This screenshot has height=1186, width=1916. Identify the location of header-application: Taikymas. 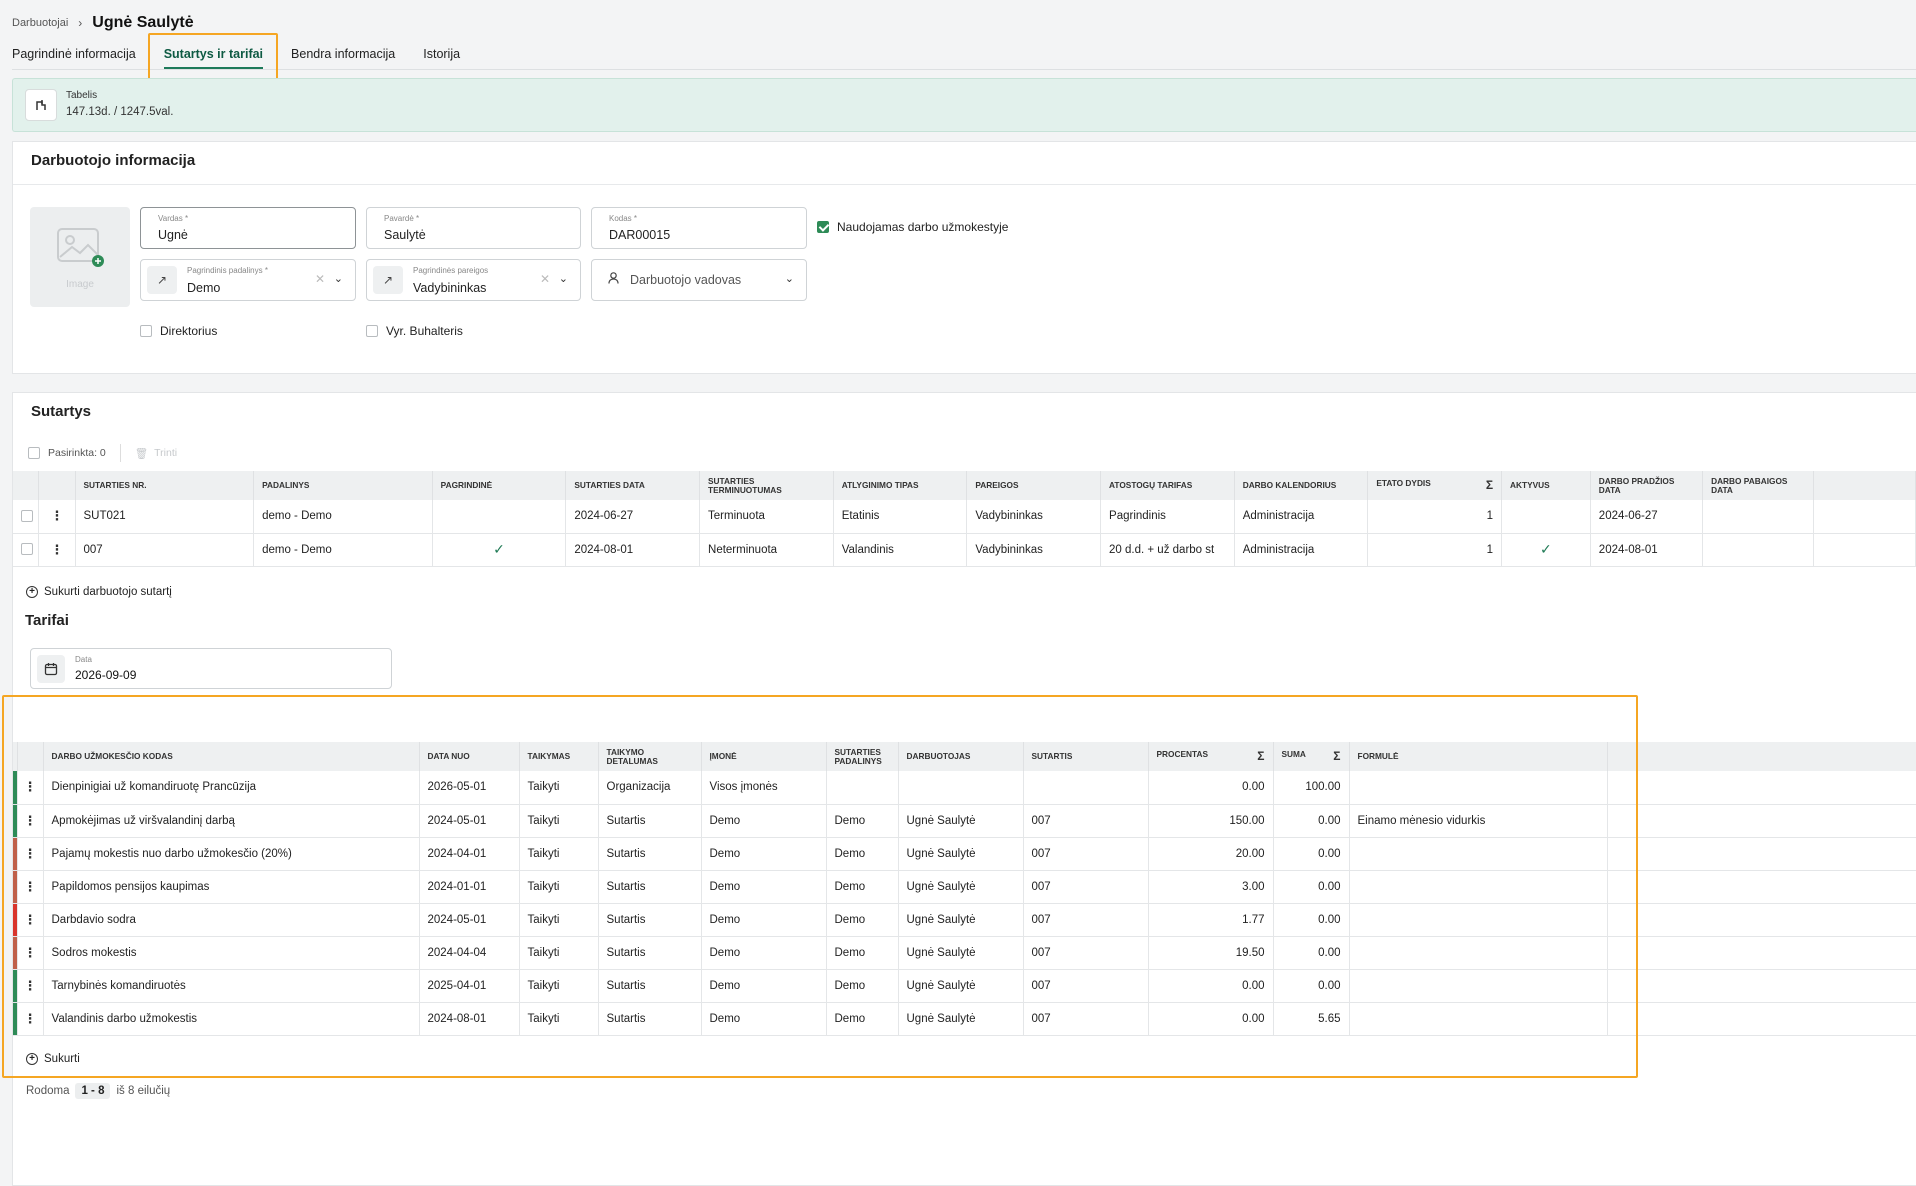
(559, 756).